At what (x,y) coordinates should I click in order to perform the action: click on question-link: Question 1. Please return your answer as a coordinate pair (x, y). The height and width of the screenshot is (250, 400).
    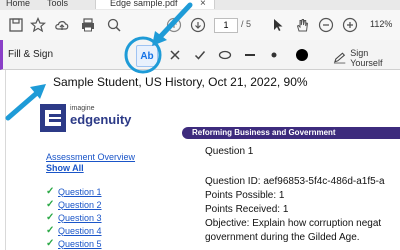
    Looking at the image, I should click on (80, 192).